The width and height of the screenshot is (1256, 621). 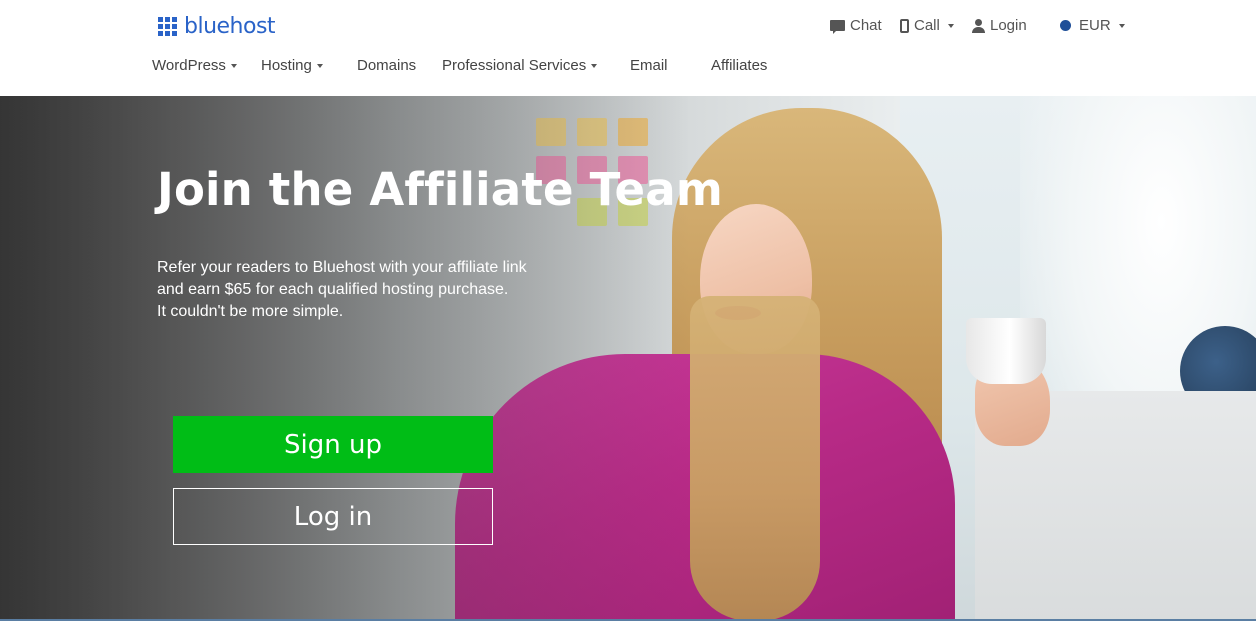 What do you see at coordinates (866, 25) in the screenshot?
I see `chat-label: Chat` at bounding box center [866, 25].